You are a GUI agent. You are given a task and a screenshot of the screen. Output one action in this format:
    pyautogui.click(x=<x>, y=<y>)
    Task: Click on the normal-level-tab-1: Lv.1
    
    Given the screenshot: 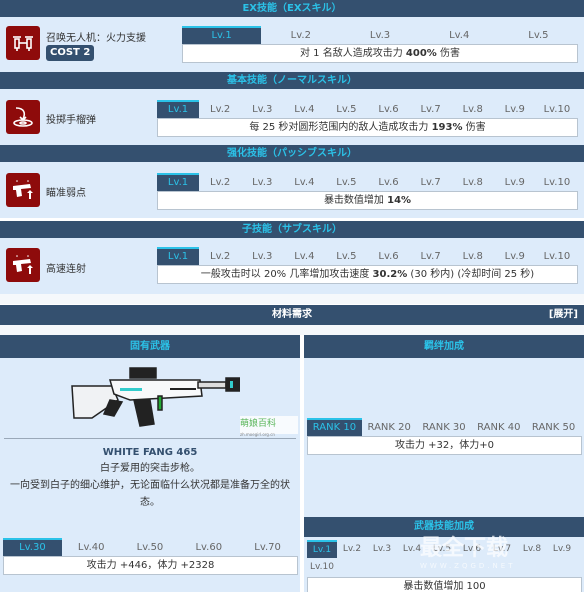 What is the action you would take?
    pyautogui.click(x=178, y=109)
    